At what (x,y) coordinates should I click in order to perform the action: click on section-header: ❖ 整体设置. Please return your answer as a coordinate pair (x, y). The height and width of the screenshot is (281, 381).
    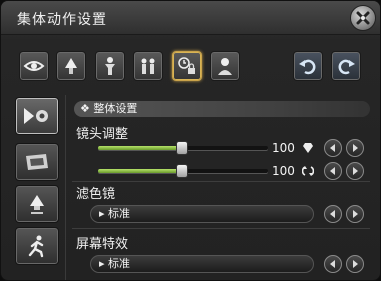
    Looking at the image, I should click on (222, 109).